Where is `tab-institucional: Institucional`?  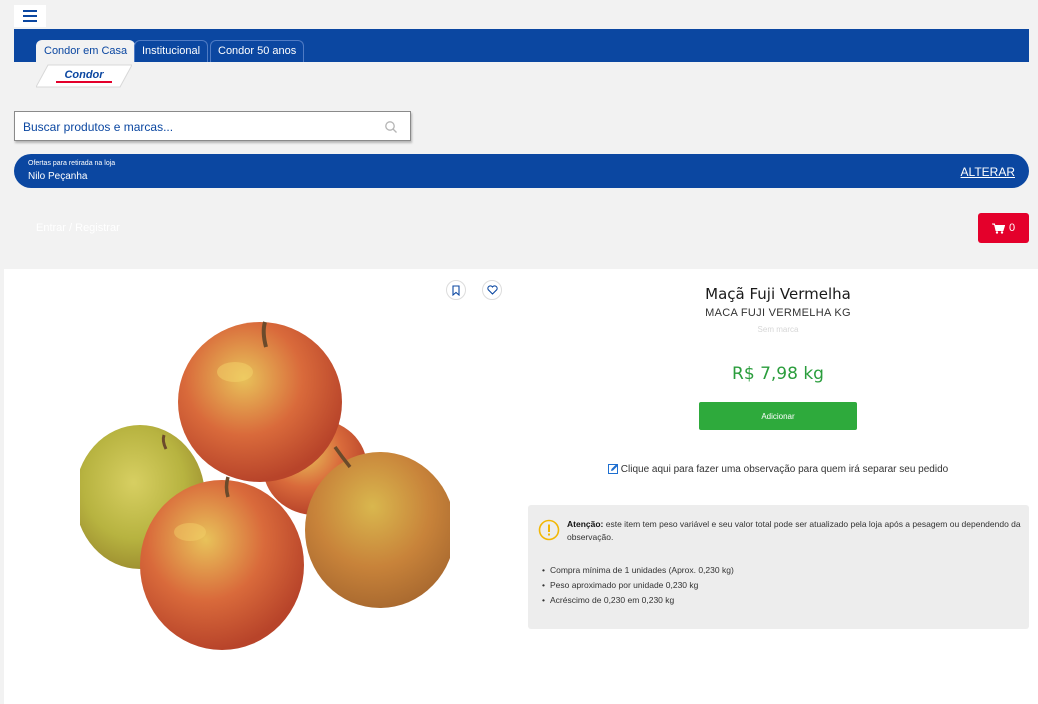 tab-institucional: Institucional is located at coordinates (171, 51).